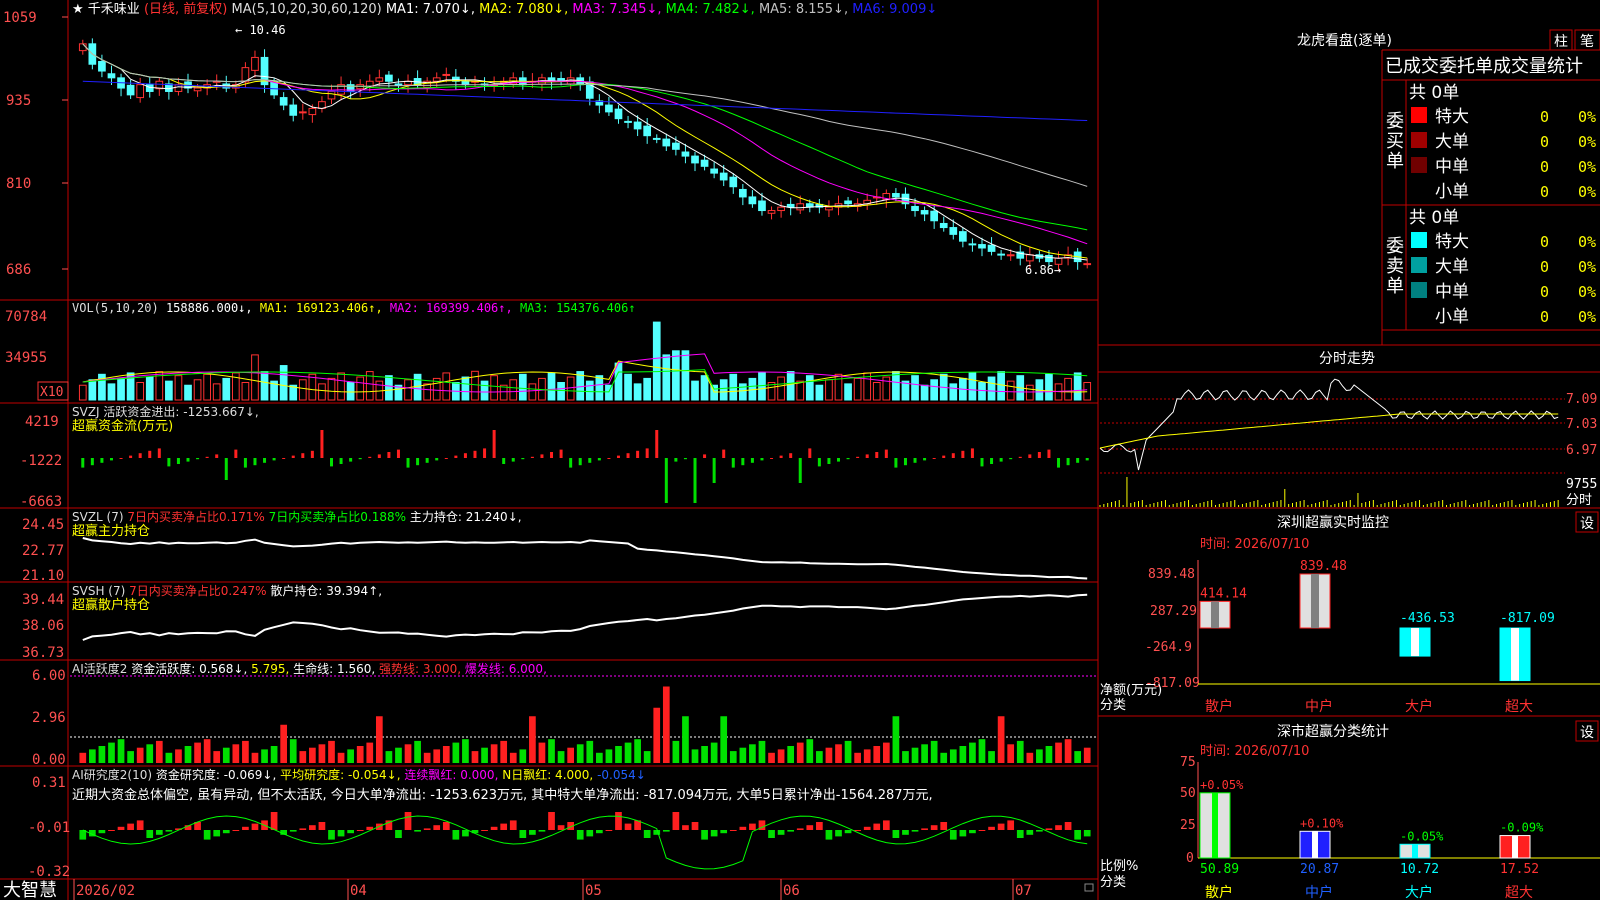 The image size is (1600, 900). Describe the element at coordinates (1421, 864) in the screenshot. I see `sz-class-bar: -0.05% 10.72 大户` at that location.